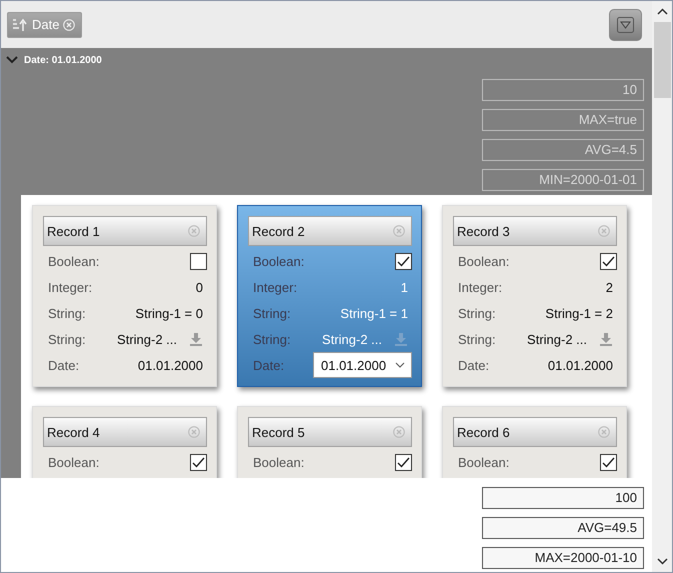 This screenshot has width=673, height=573. Describe the element at coordinates (534, 296) in the screenshot. I see `record-card: Record 3 Boolean: Integer: 2 String: String-1 = 2 String: String-2 ... Date: 01.01.2000` at that location.